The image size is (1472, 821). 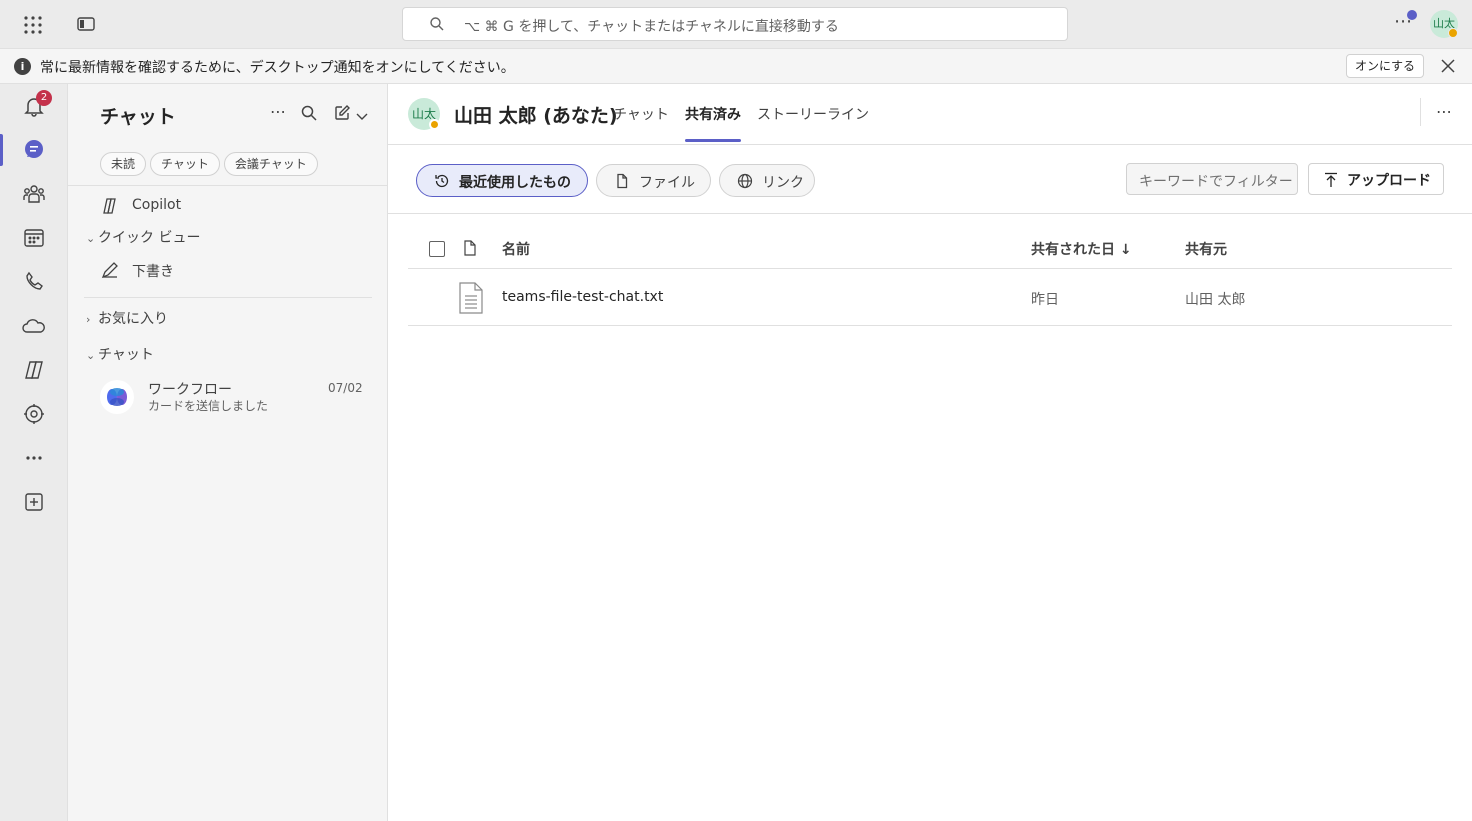 I want to click on chat-list-item: ワークフロー カードを送信しました 07/02, so click(x=228, y=396).